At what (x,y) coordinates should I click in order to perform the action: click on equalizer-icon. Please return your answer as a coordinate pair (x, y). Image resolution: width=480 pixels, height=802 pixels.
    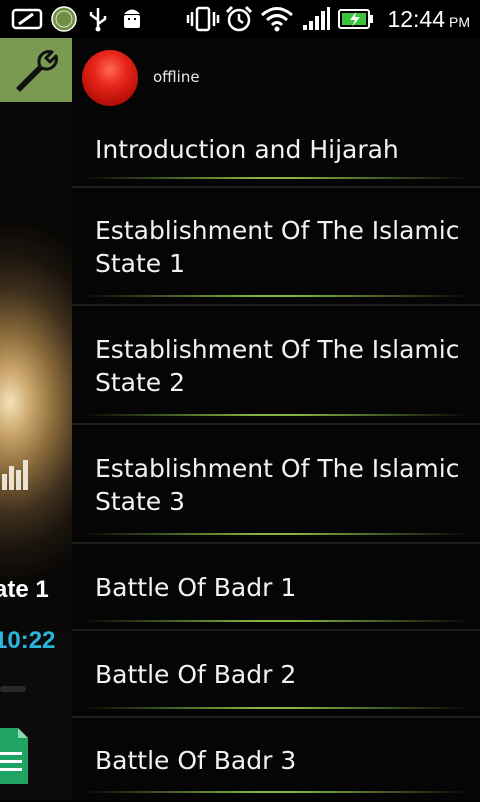
    Looking at the image, I should click on (15, 474).